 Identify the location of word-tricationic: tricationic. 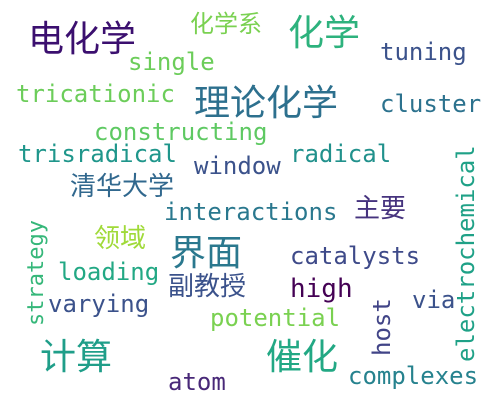
(95, 94).